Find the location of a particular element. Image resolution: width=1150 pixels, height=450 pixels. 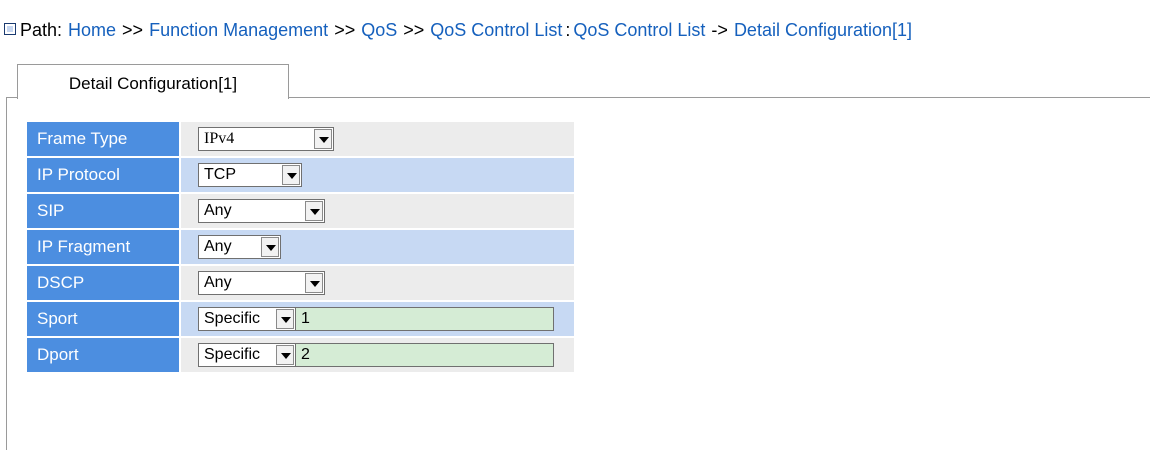

ip-protocol-label: IP Protocol is located at coordinates (103, 175).